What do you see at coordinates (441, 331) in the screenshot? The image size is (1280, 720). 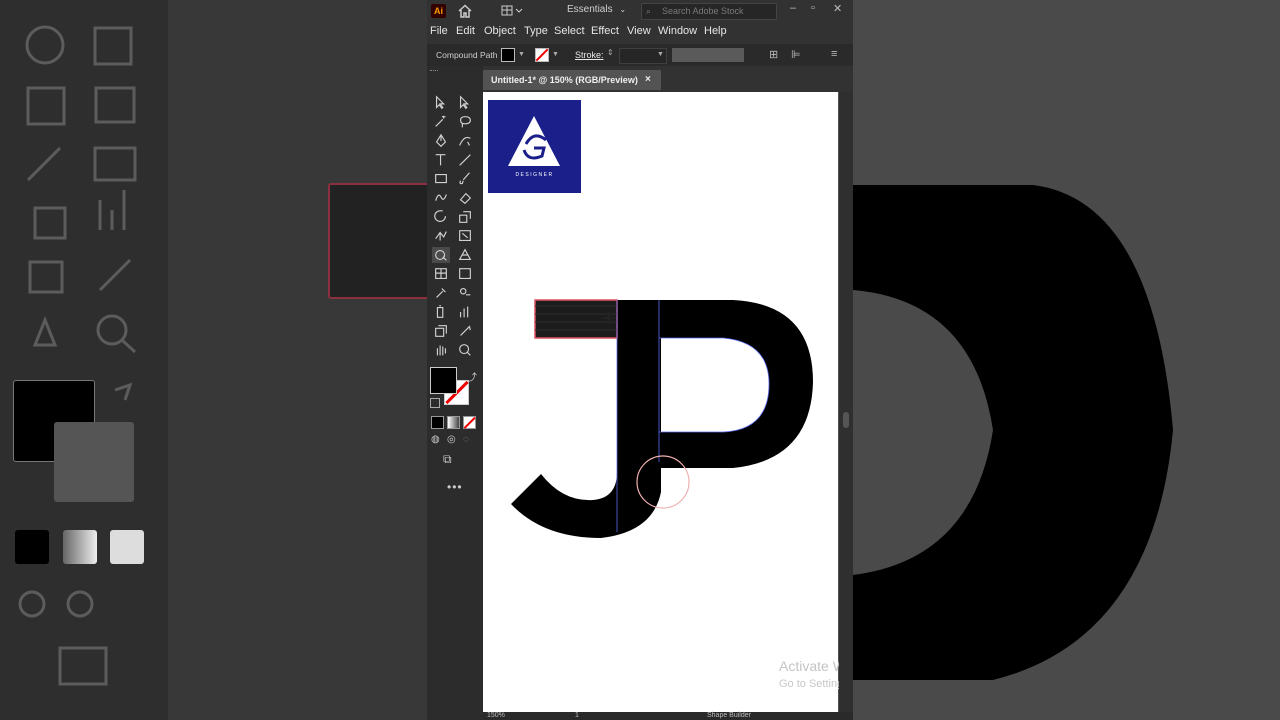 I see `artboard-tool-icon` at bounding box center [441, 331].